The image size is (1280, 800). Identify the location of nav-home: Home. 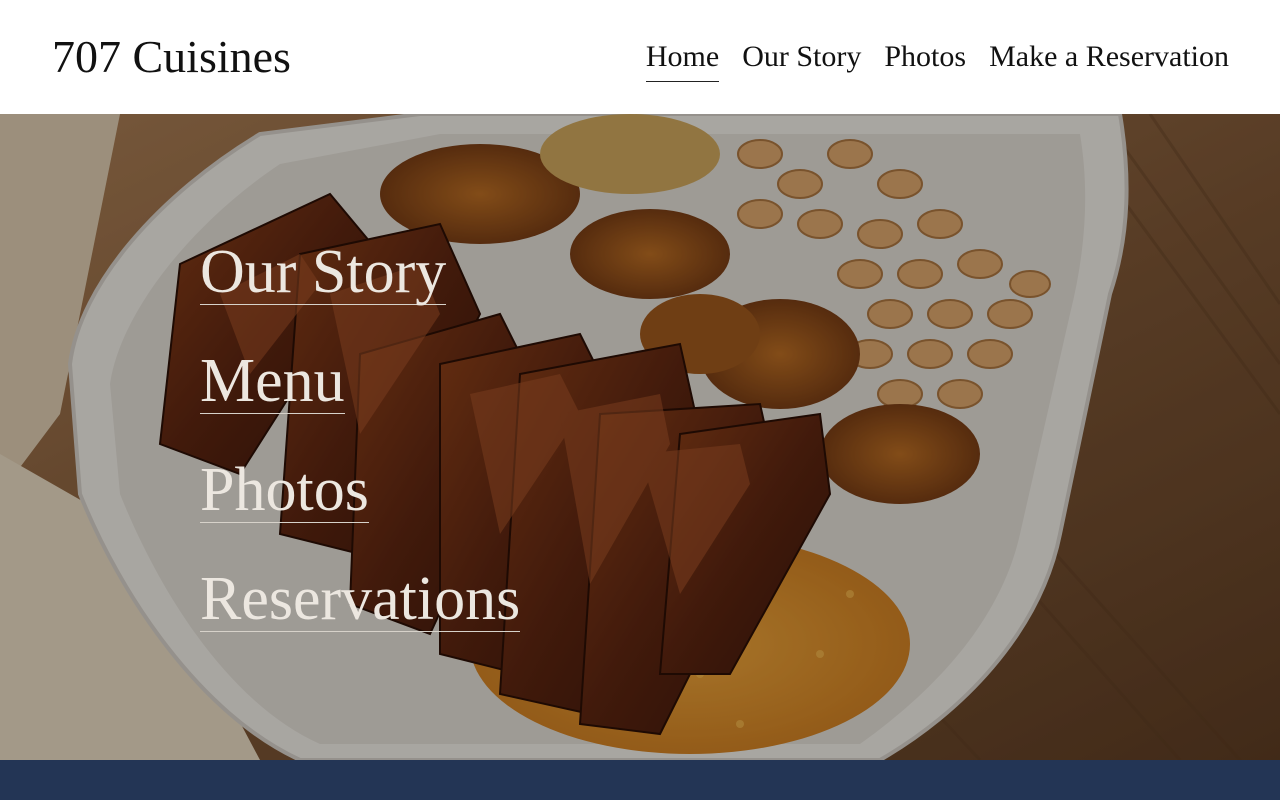
(682, 60).